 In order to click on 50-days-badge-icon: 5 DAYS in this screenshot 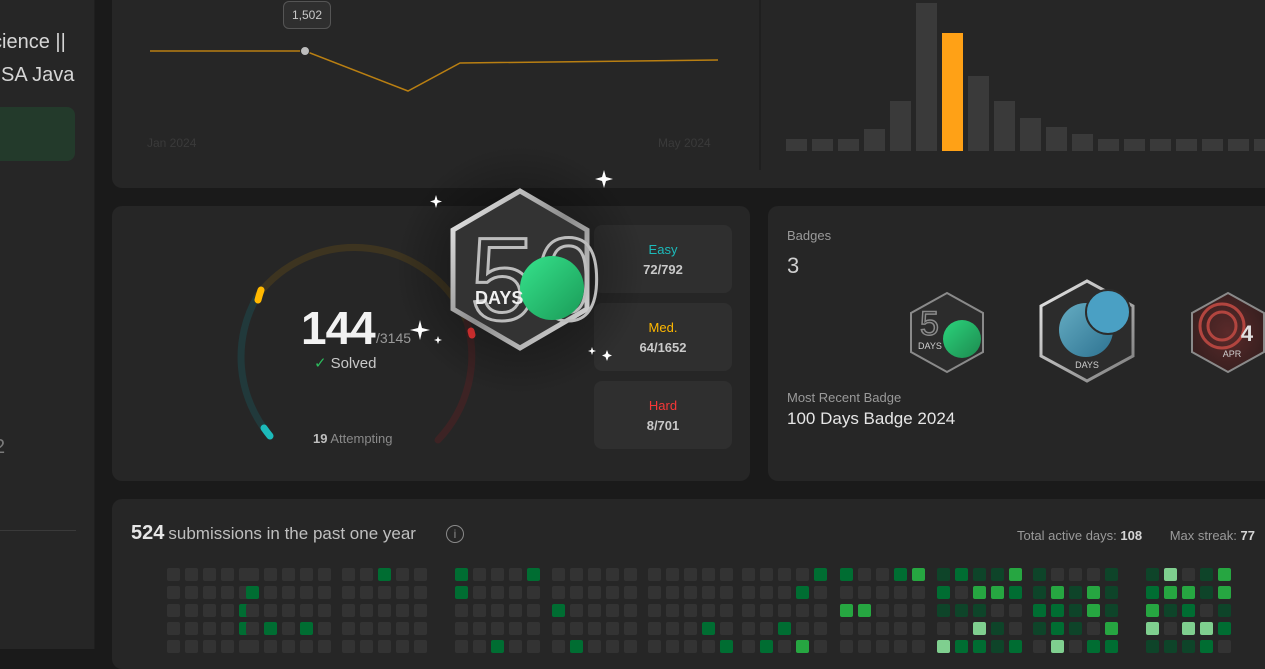, I will do `click(947, 332)`.